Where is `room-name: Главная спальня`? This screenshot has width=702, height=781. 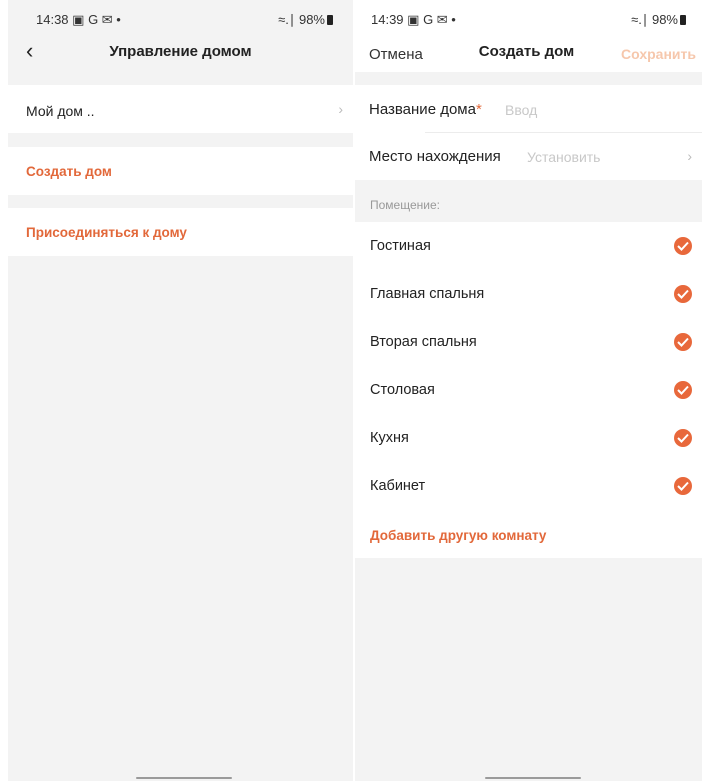 room-name: Главная спальня is located at coordinates (427, 294).